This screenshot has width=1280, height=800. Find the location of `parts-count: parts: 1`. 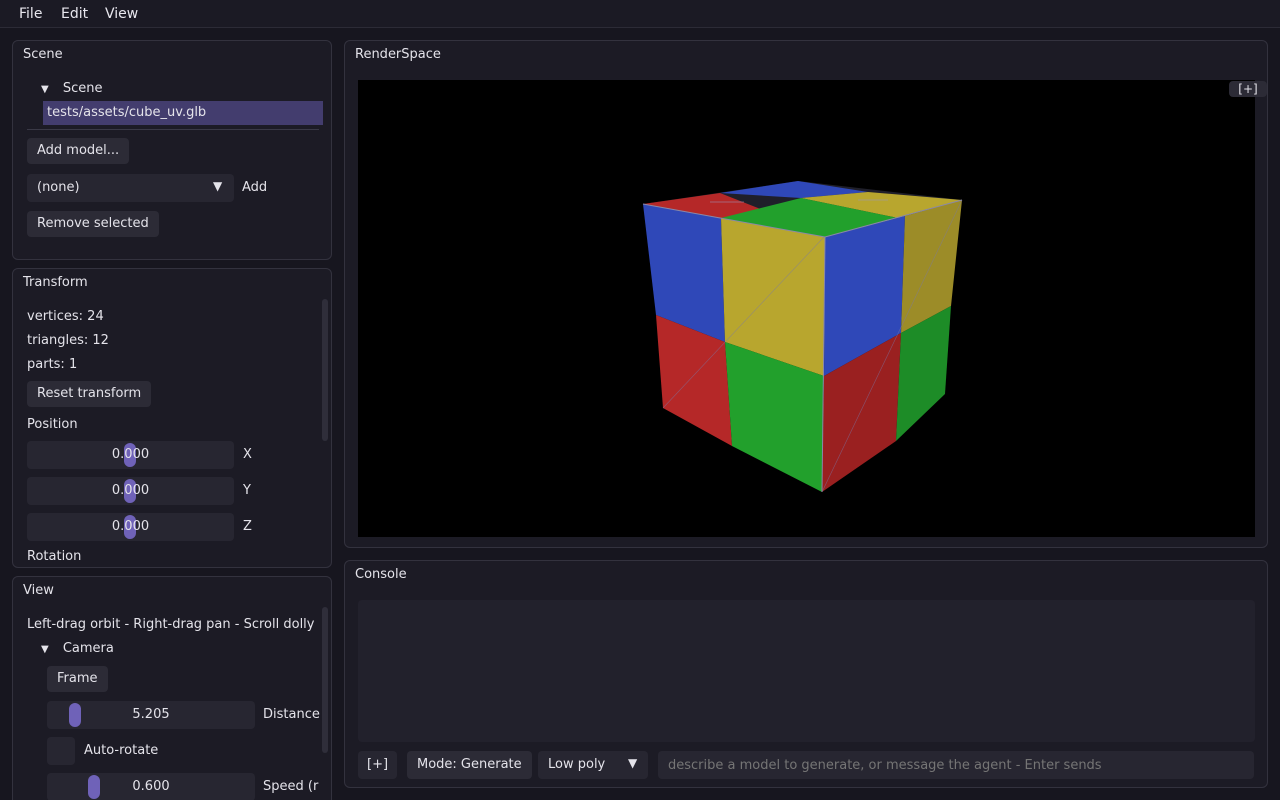

parts-count: parts: 1 is located at coordinates (52, 364).